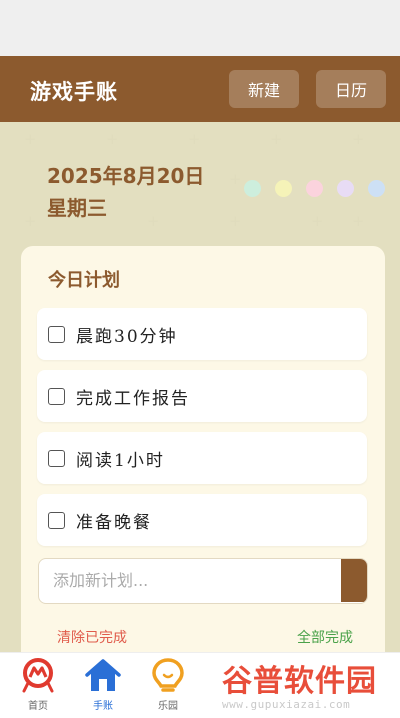 The height and width of the screenshot is (718, 400). I want to click on tab-notebook-label: 手账, so click(103, 706).